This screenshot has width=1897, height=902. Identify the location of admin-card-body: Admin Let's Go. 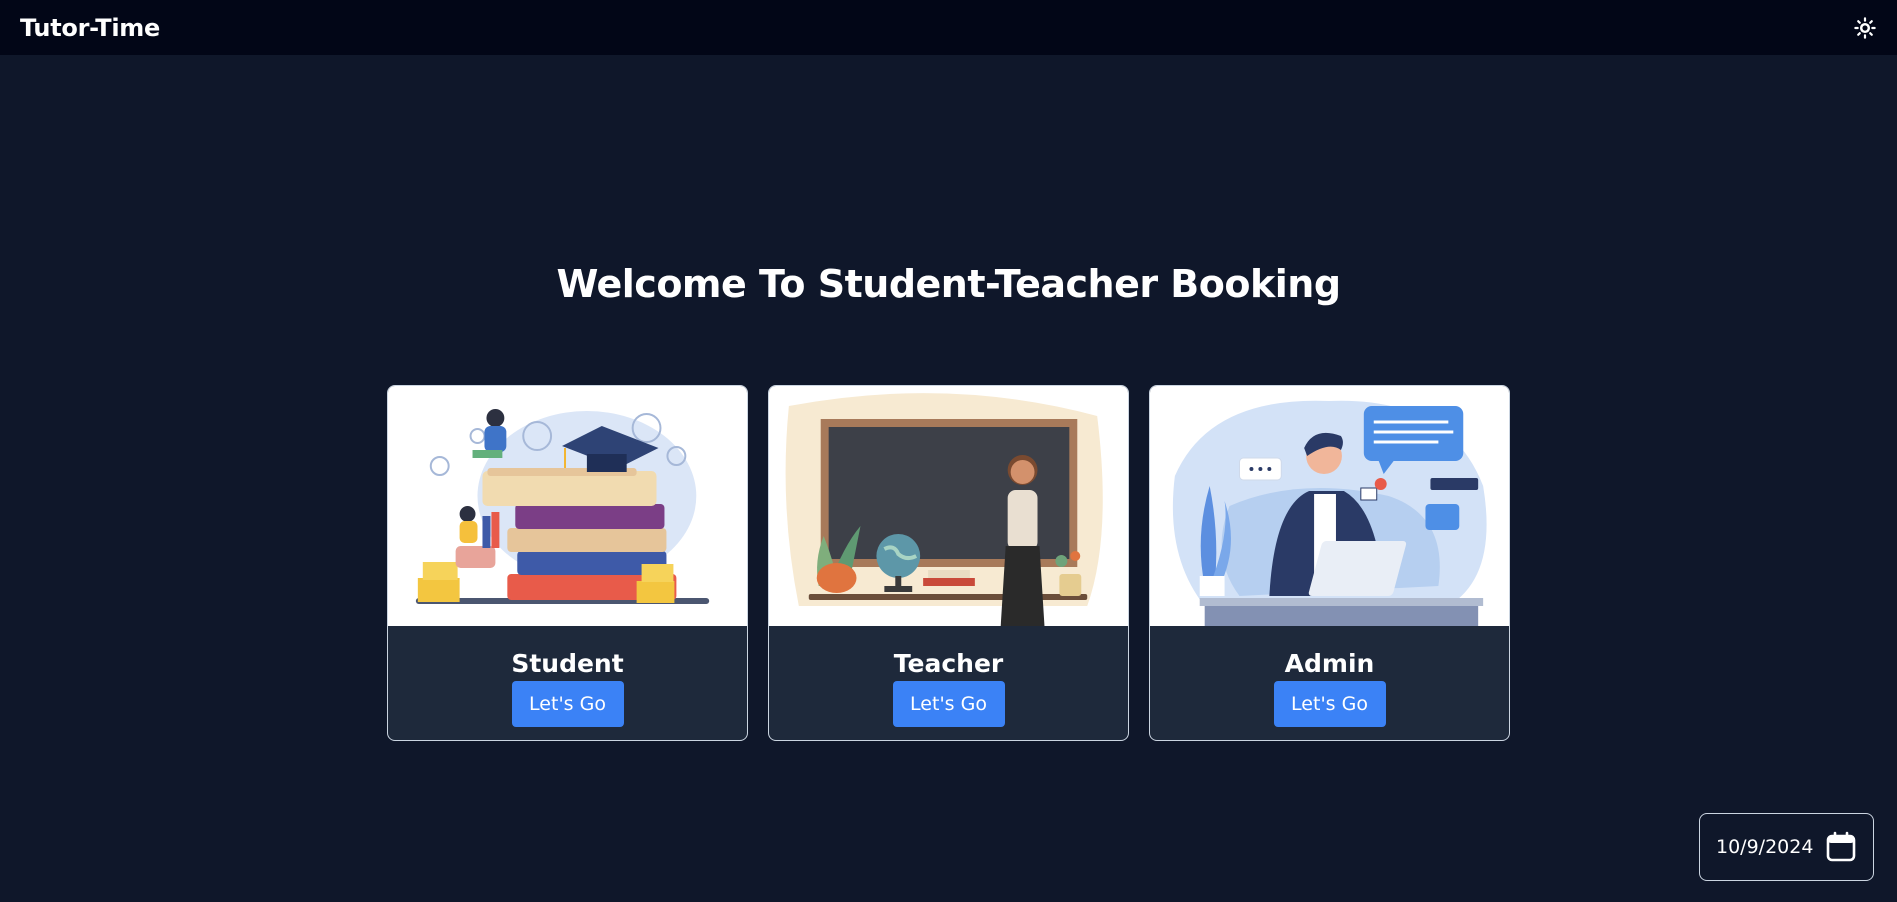
(1329, 683).